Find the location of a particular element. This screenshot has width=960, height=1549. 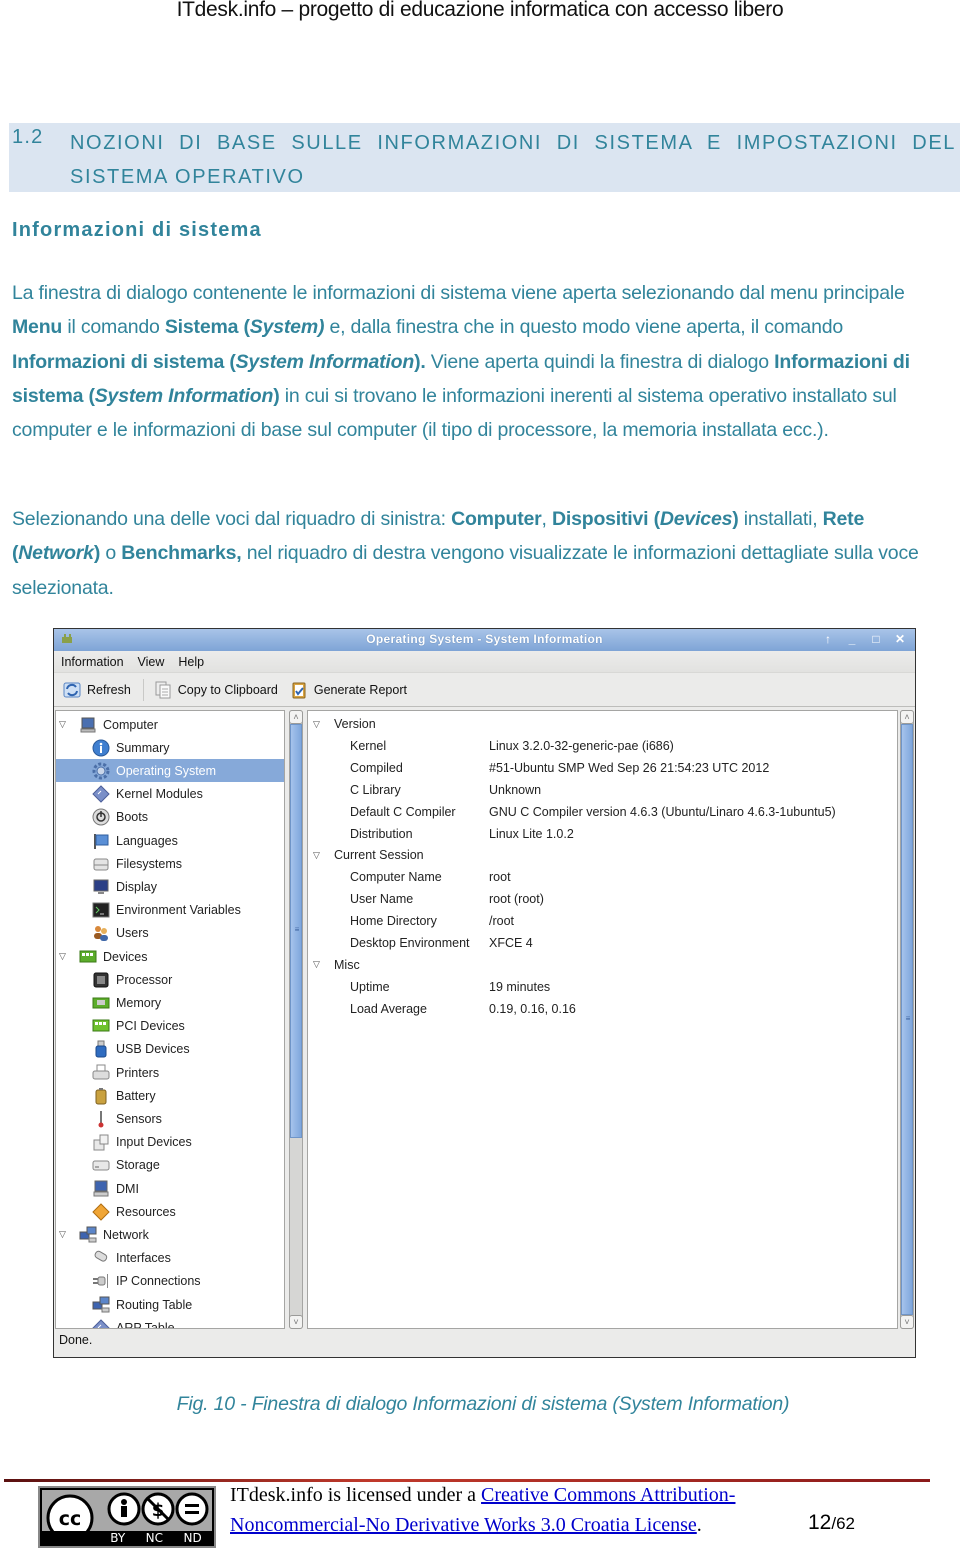

tree-item-label: Resources is located at coordinates (146, 1211).